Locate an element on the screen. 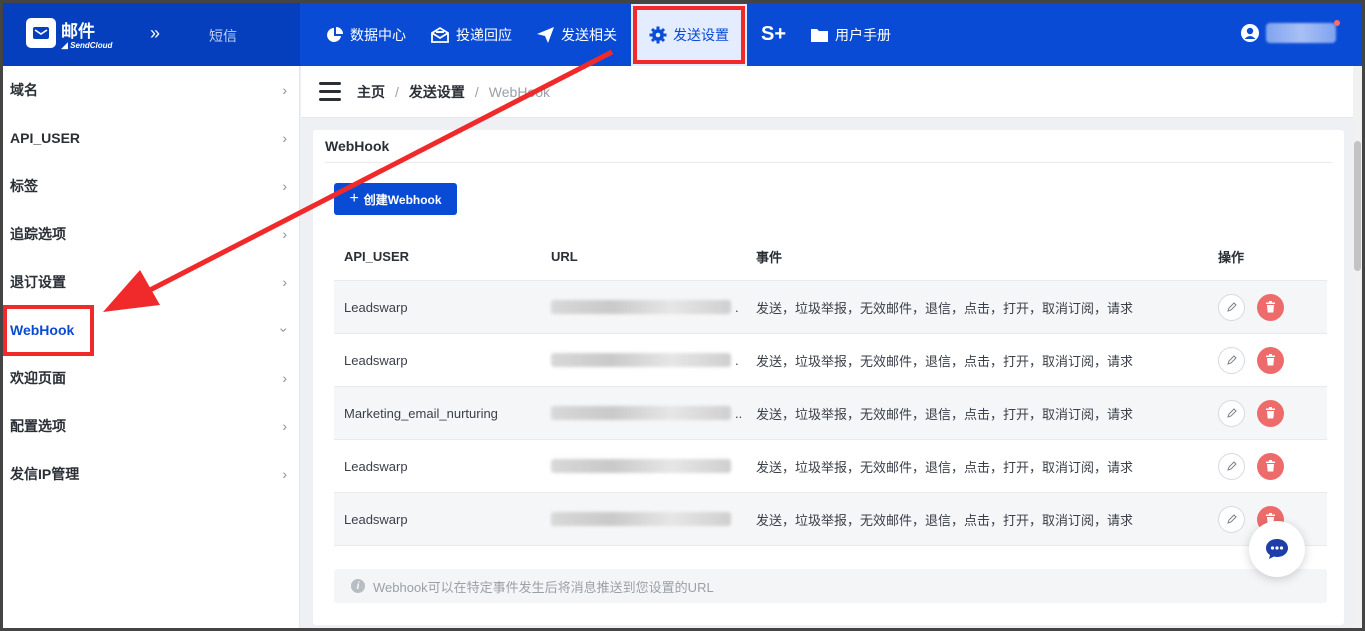 This screenshot has width=1365, height=631. sidebar-item-welcome-page: 欢迎页面 › is located at coordinates (151, 378).